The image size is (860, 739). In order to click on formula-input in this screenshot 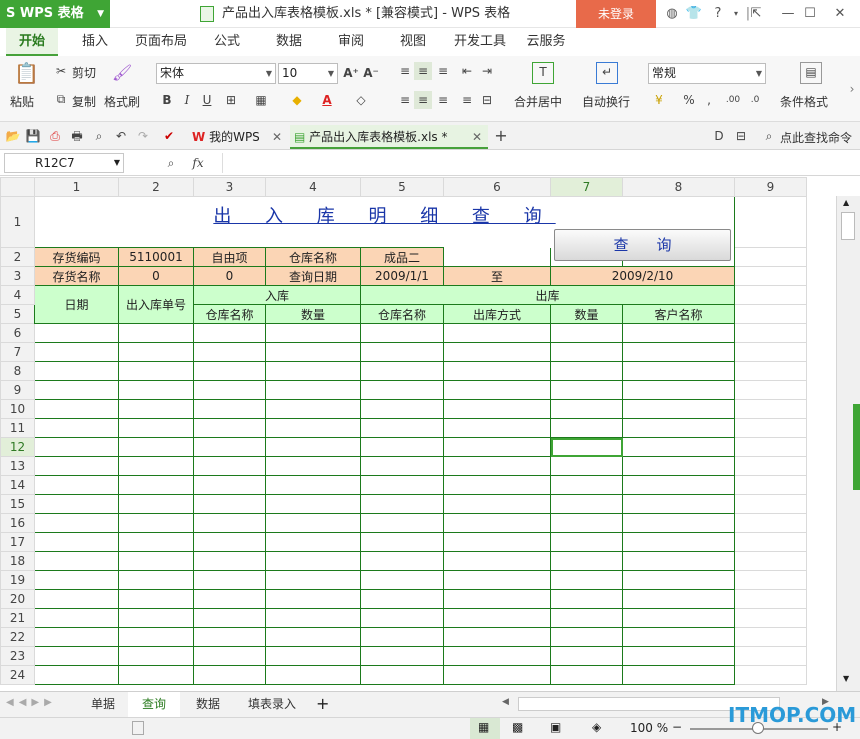, I will do `click(539, 163)`.